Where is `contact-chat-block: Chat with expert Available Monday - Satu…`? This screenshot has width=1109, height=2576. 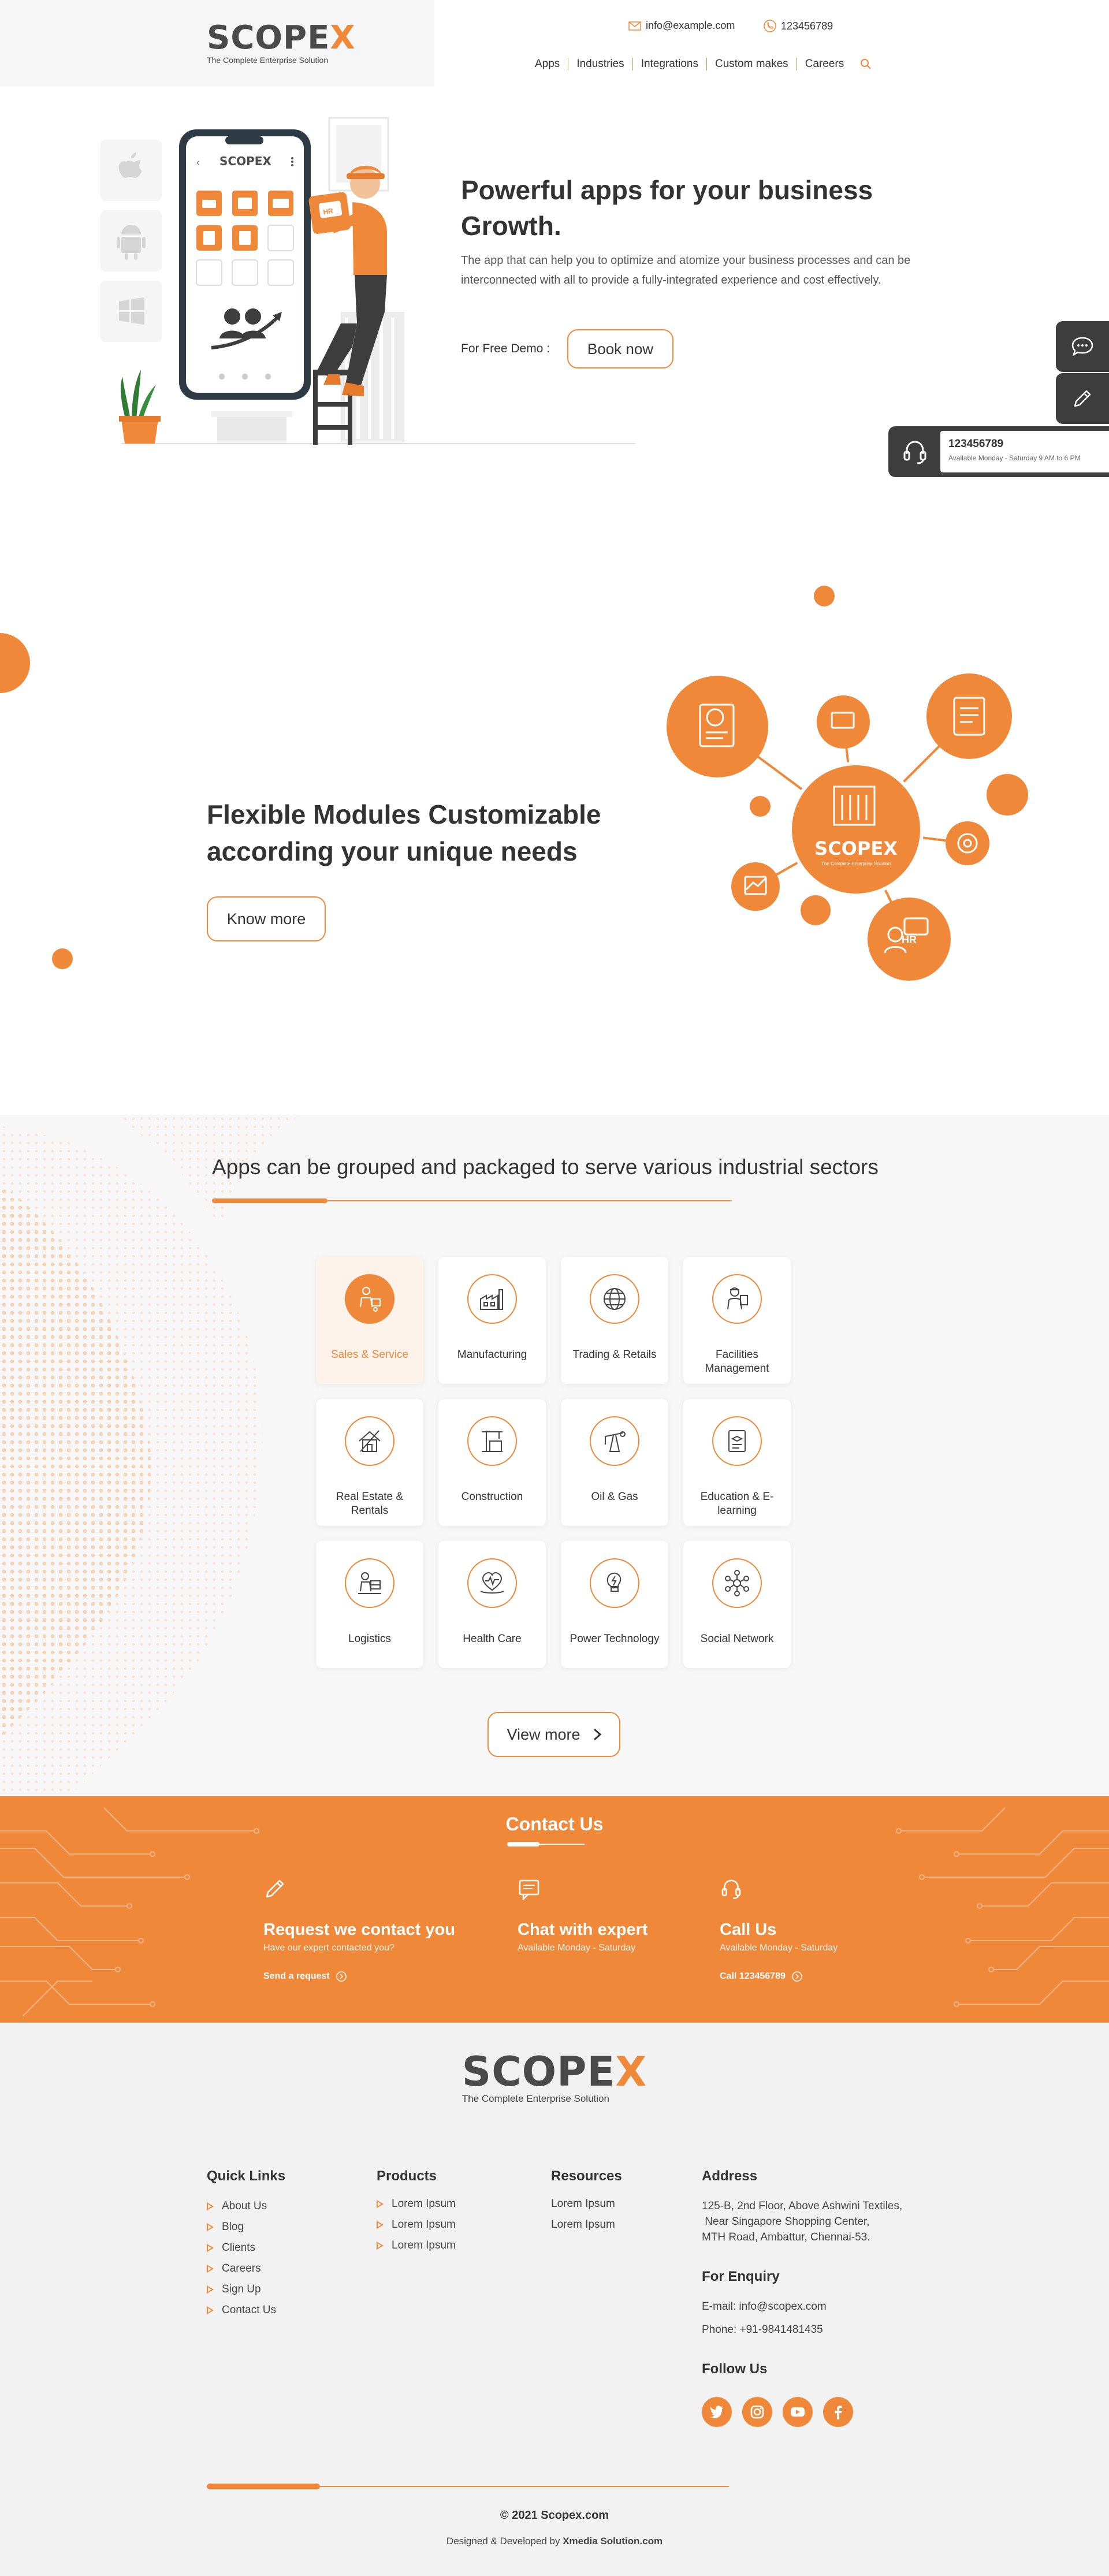
contact-chat-block: Chat with expert Available Monday - Satu… is located at coordinates (583, 1915).